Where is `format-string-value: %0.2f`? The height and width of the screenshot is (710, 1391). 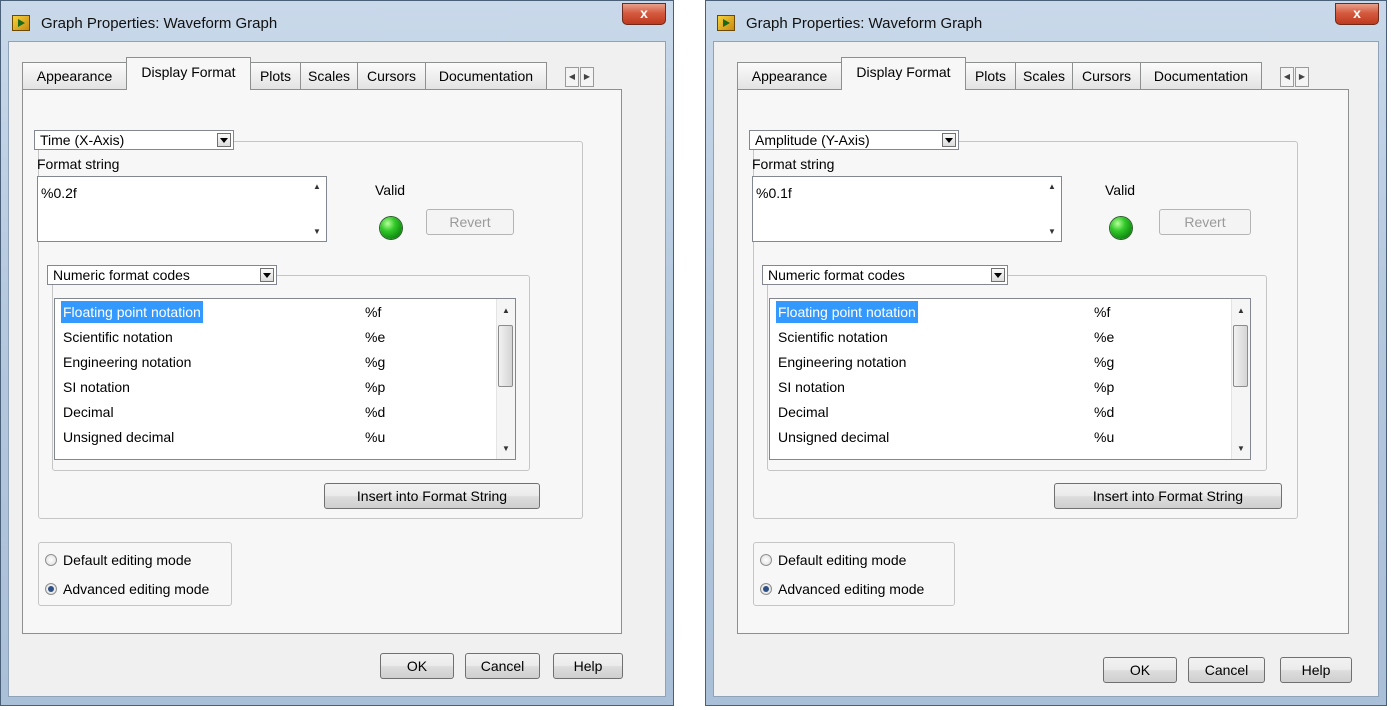
format-string-value: %0.2f is located at coordinates (59, 193).